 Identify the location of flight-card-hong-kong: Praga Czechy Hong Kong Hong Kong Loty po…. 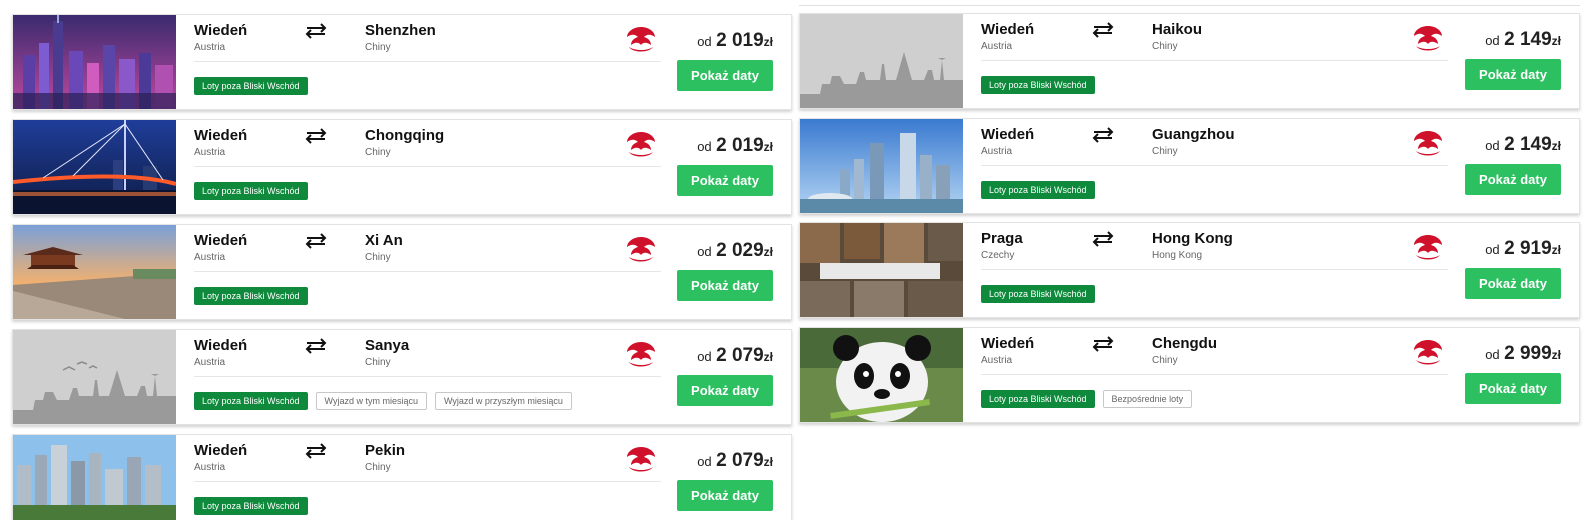
(1189, 270).